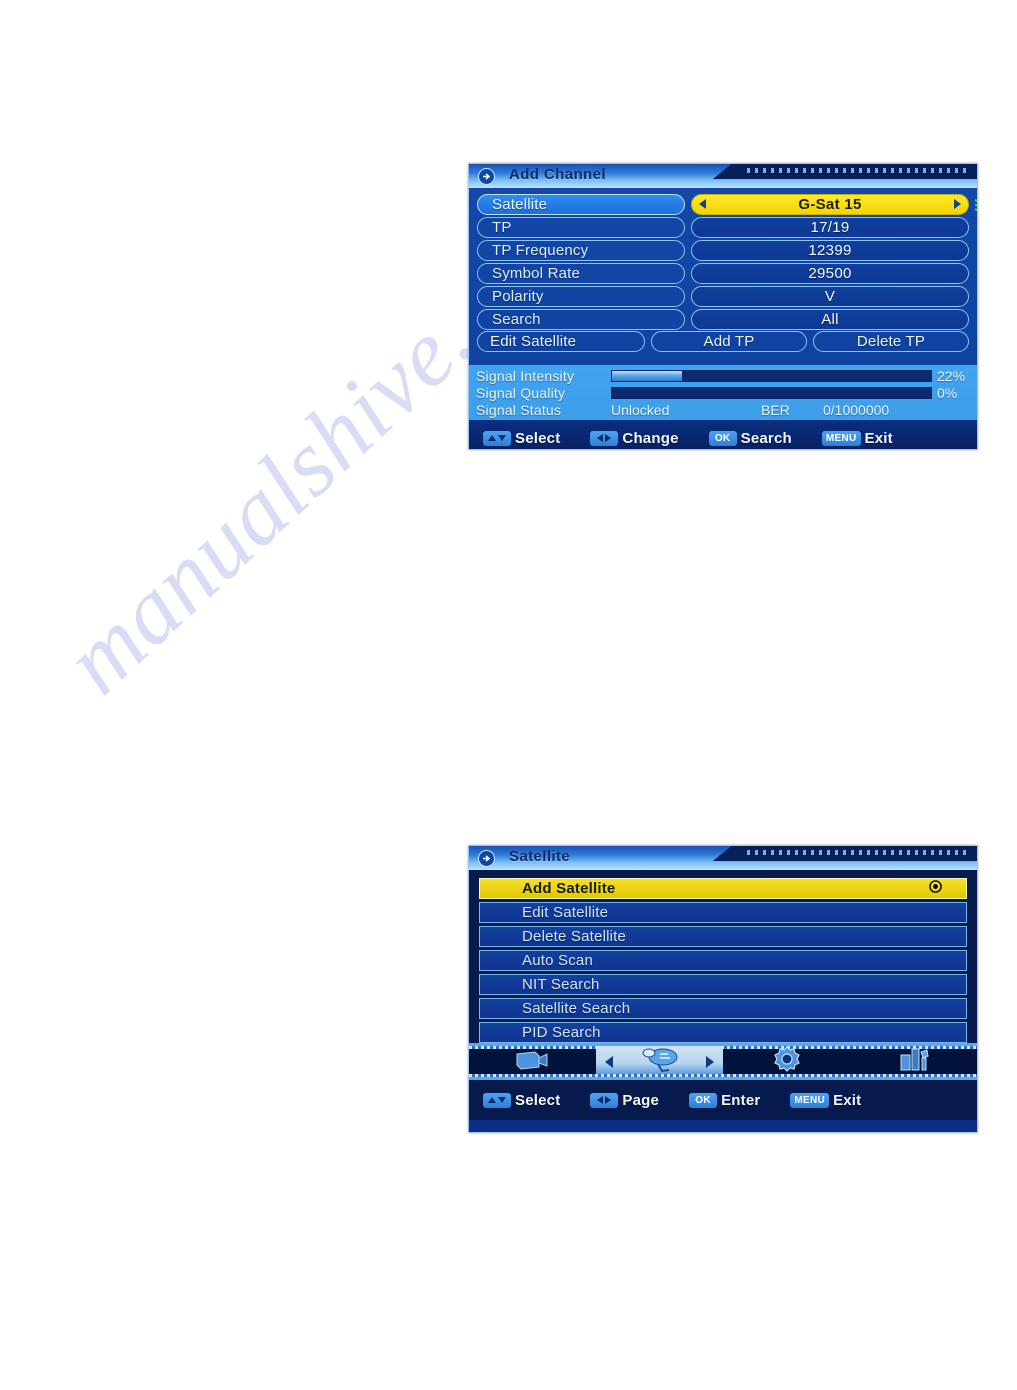 The height and width of the screenshot is (1390, 1017). I want to click on tab-next-arrow-icon, so click(710, 1061).